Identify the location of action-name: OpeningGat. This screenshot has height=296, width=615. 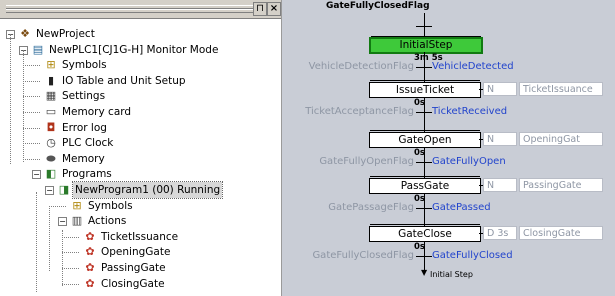
(561, 139).